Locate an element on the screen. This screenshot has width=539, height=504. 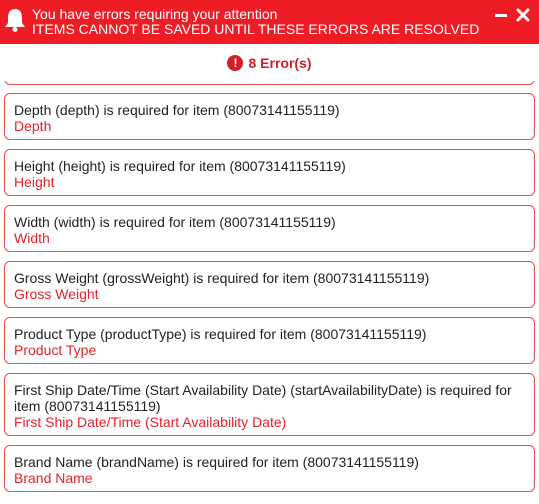
error-count-label: 8 Error(s) is located at coordinates (280, 62).